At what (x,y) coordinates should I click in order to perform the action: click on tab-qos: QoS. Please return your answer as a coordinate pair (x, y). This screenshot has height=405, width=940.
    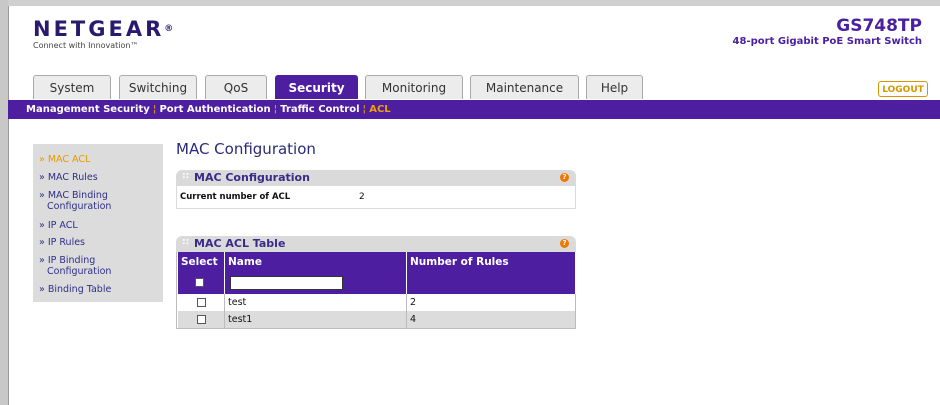
    Looking at the image, I should click on (236, 87).